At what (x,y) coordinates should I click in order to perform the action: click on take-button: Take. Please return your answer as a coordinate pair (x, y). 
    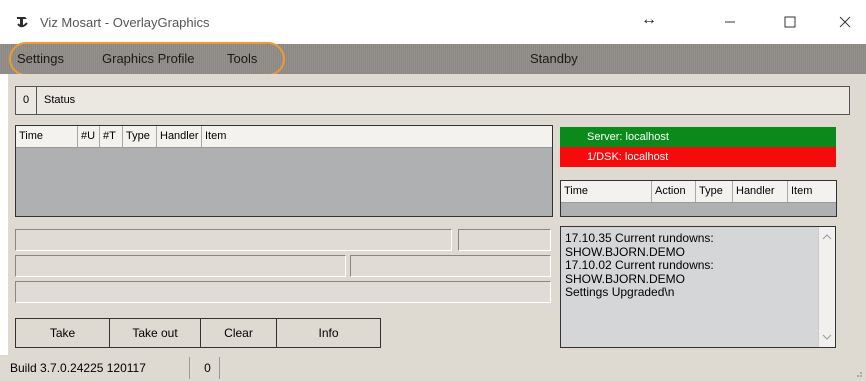
    Looking at the image, I should click on (63, 333).